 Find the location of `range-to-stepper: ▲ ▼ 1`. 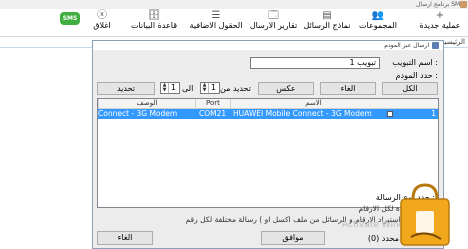

range-to-stepper: ▲ ▼ 1 is located at coordinates (170, 88).